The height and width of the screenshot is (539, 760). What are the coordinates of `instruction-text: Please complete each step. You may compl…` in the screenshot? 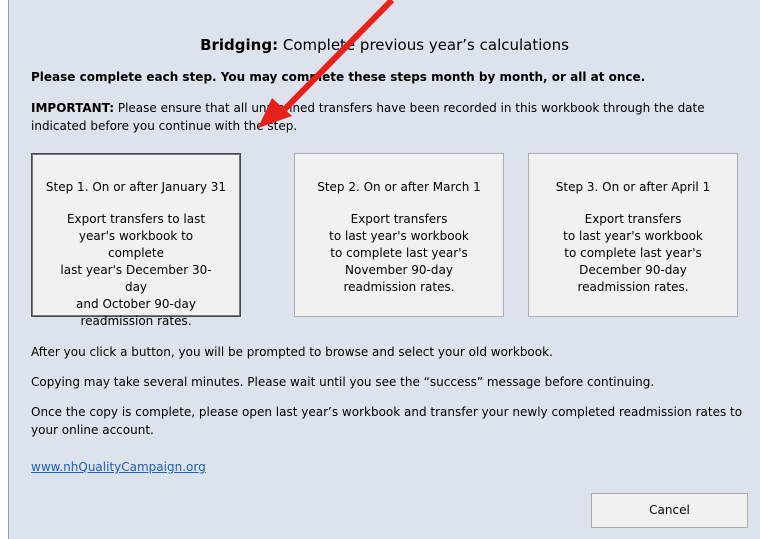 It's located at (338, 77).